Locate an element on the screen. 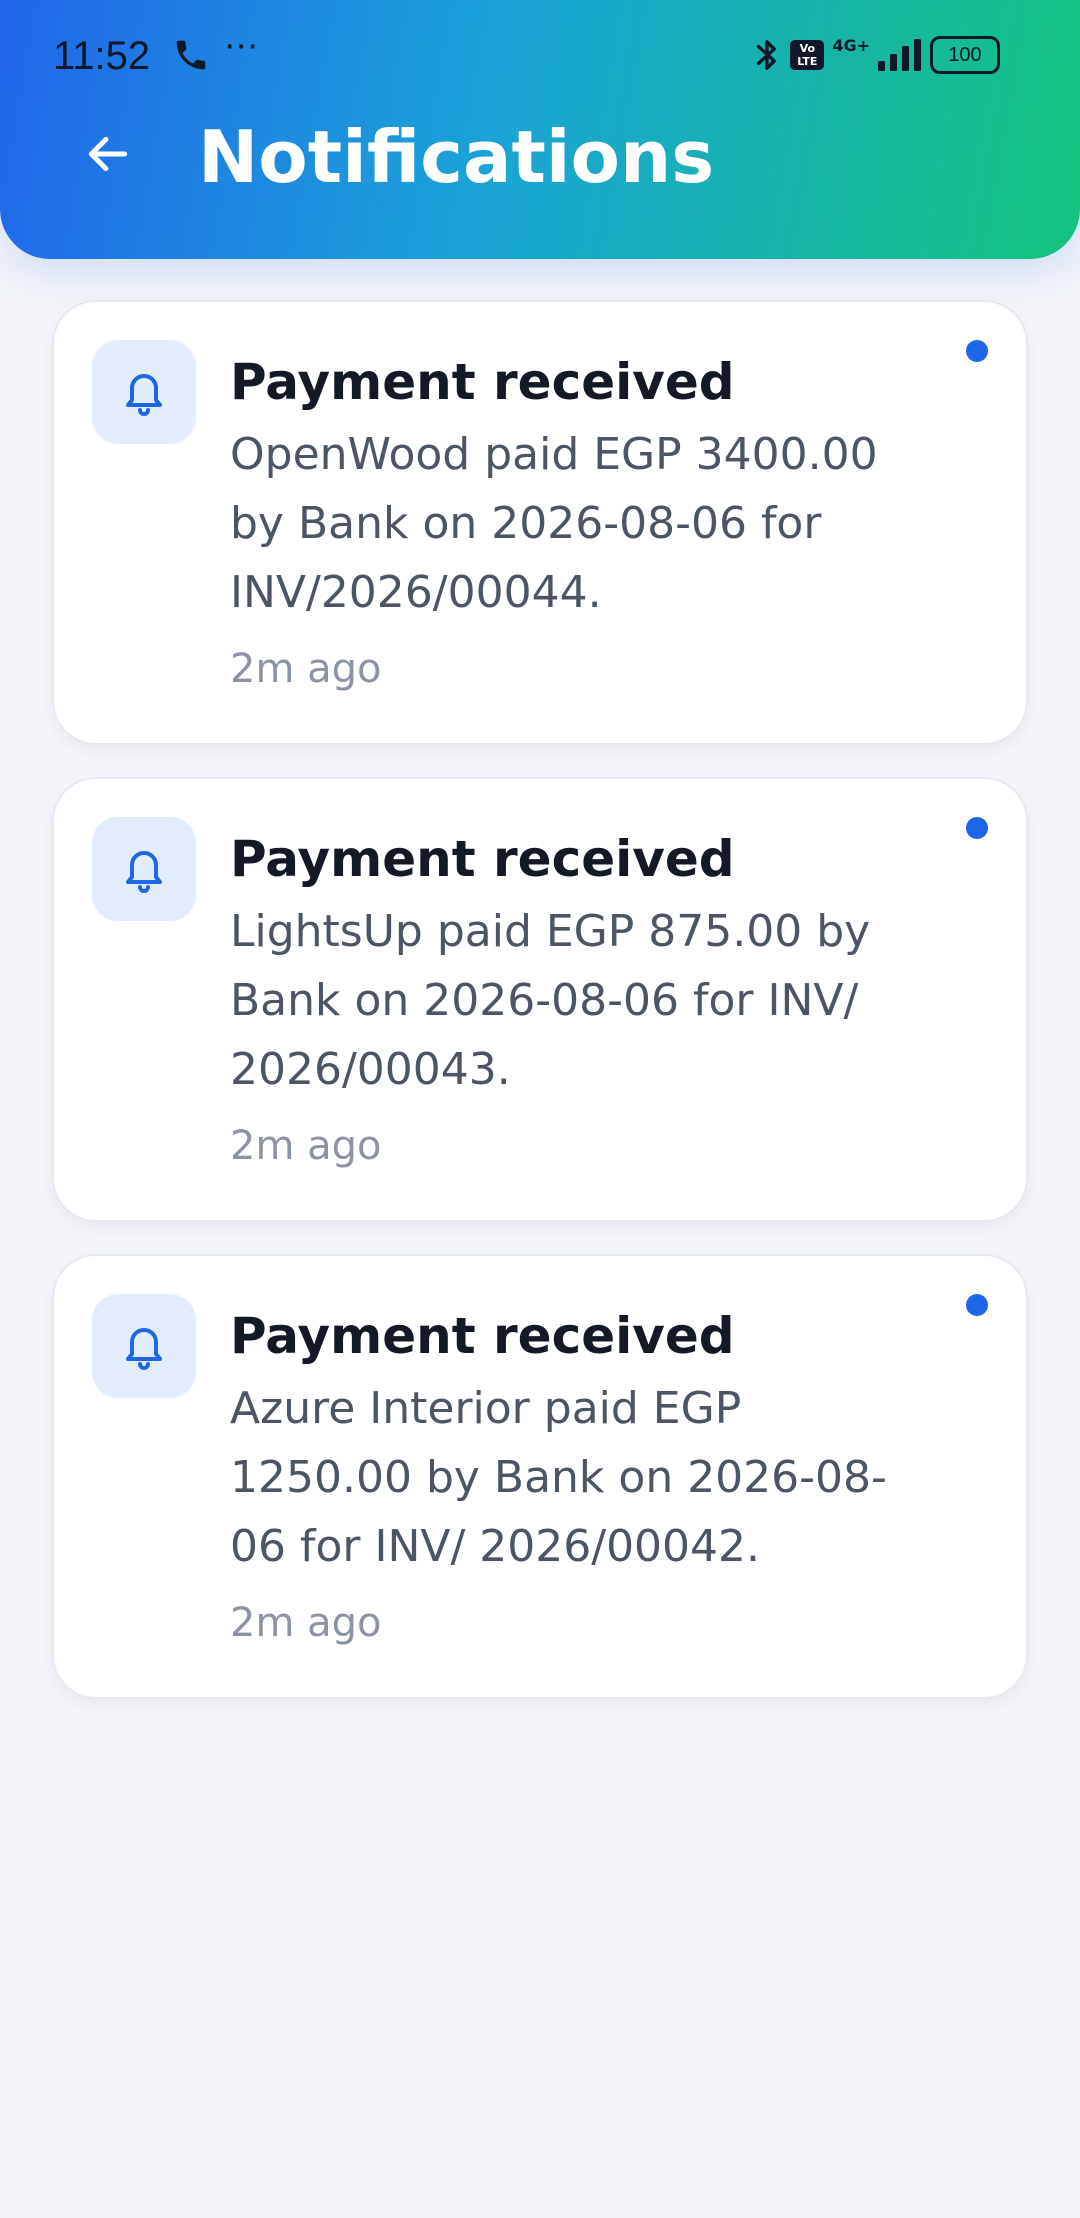 The image size is (1080, 2218). app-header: 11:52 ⋯ Vo LTE 4G+ 100 Notifications is located at coordinates (540, 129).